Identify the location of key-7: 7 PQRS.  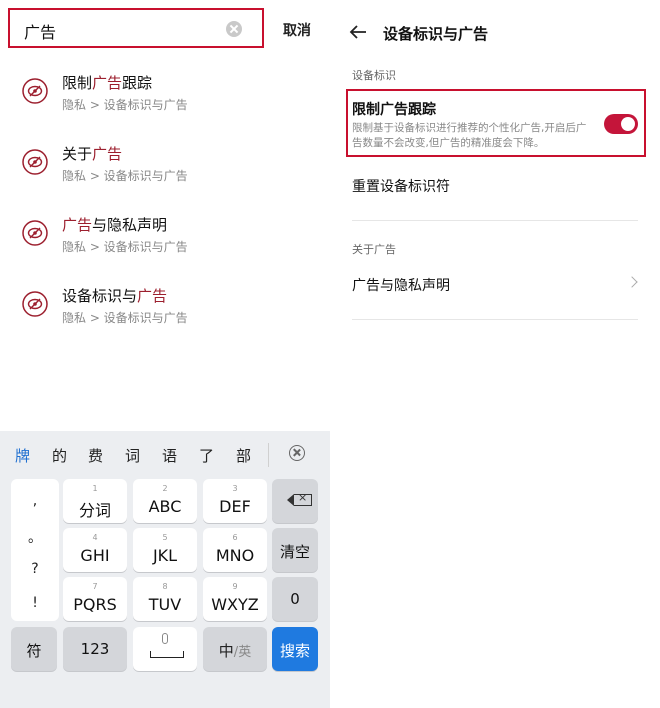
(95, 599).